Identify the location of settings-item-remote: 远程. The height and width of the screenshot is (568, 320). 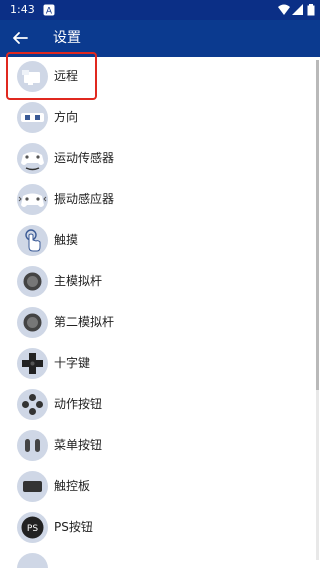
(160, 77).